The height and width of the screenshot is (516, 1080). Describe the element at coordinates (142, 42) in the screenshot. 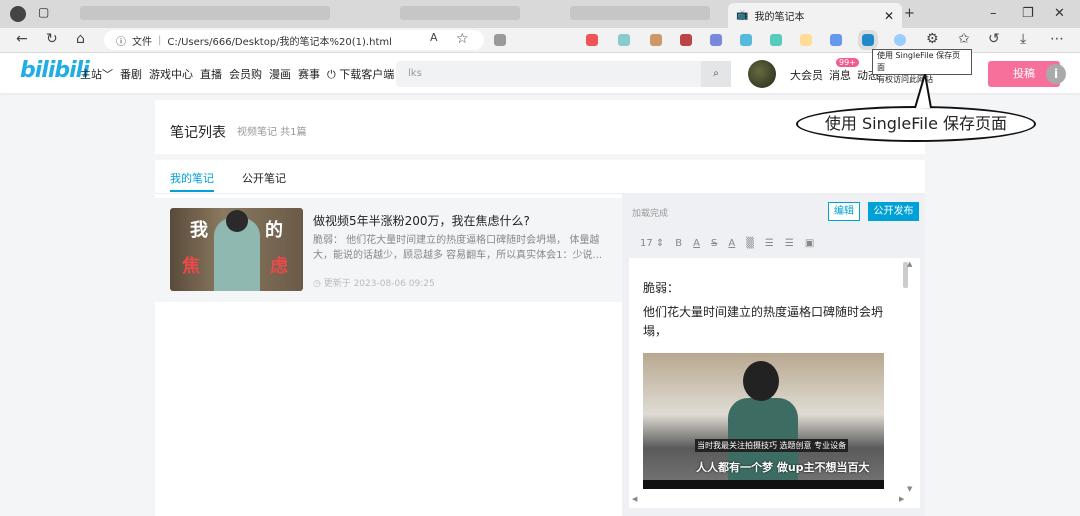

I see `address-prefix: 文件` at that location.